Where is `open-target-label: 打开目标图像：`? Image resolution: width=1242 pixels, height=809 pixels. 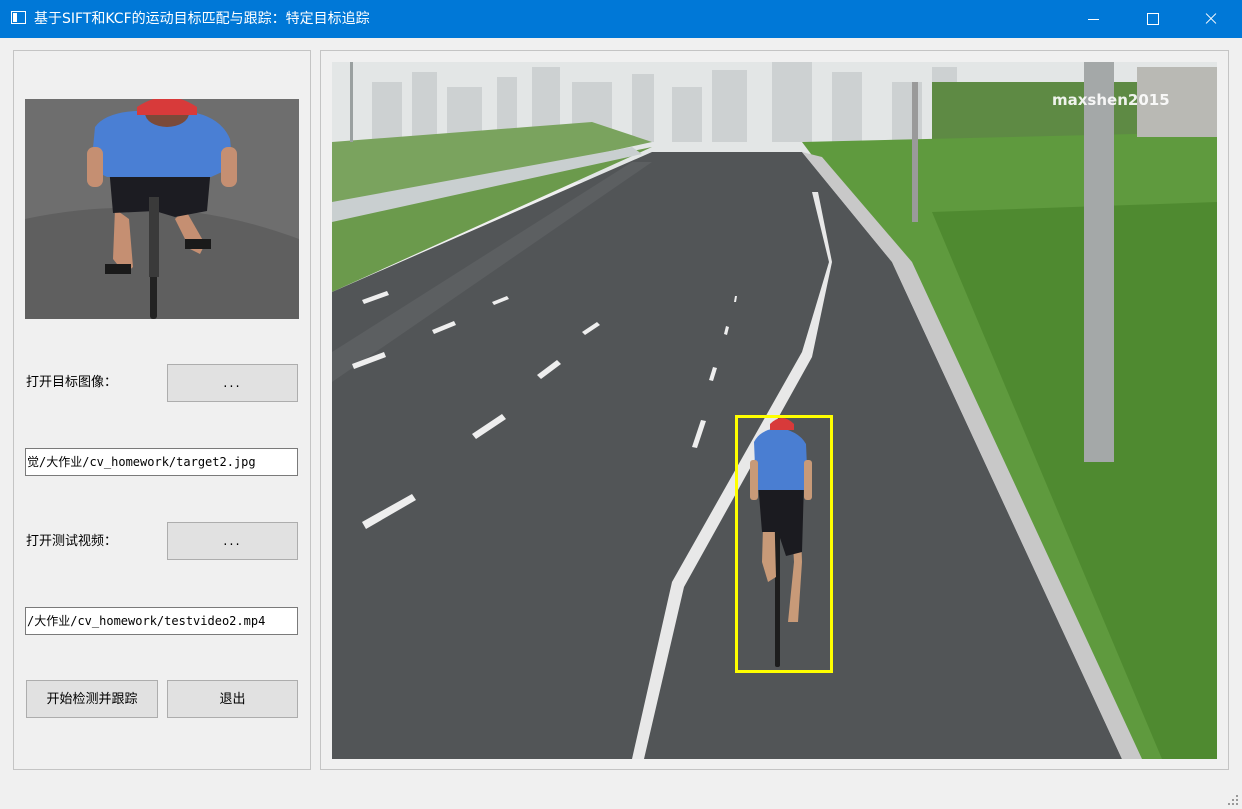 open-target-label: 打开目标图像： is located at coordinates (72, 382).